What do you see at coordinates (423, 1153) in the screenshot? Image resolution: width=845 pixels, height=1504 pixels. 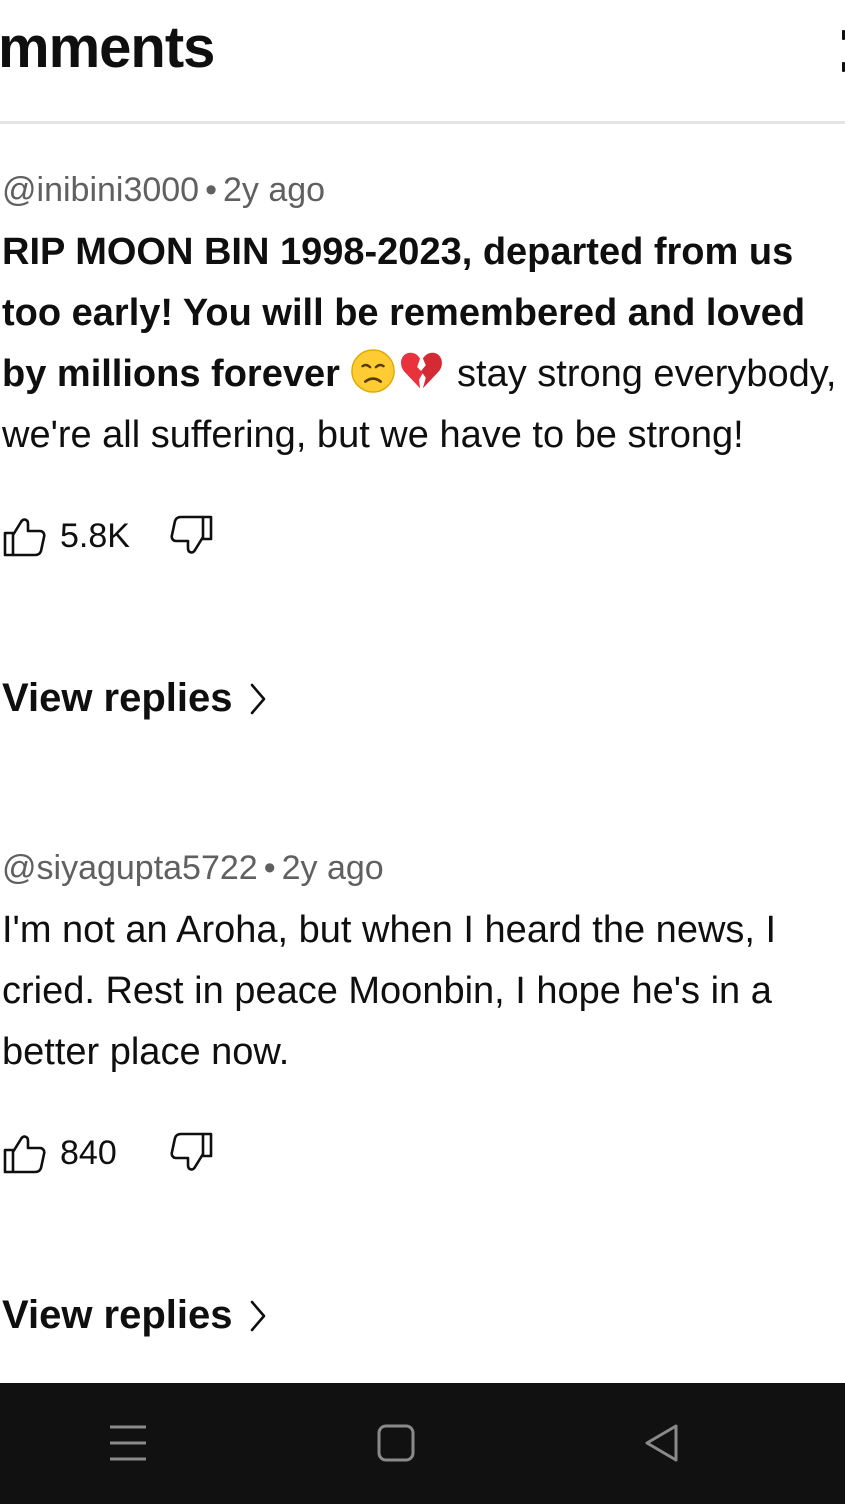 I see `comment-actions: 840` at bounding box center [423, 1153].